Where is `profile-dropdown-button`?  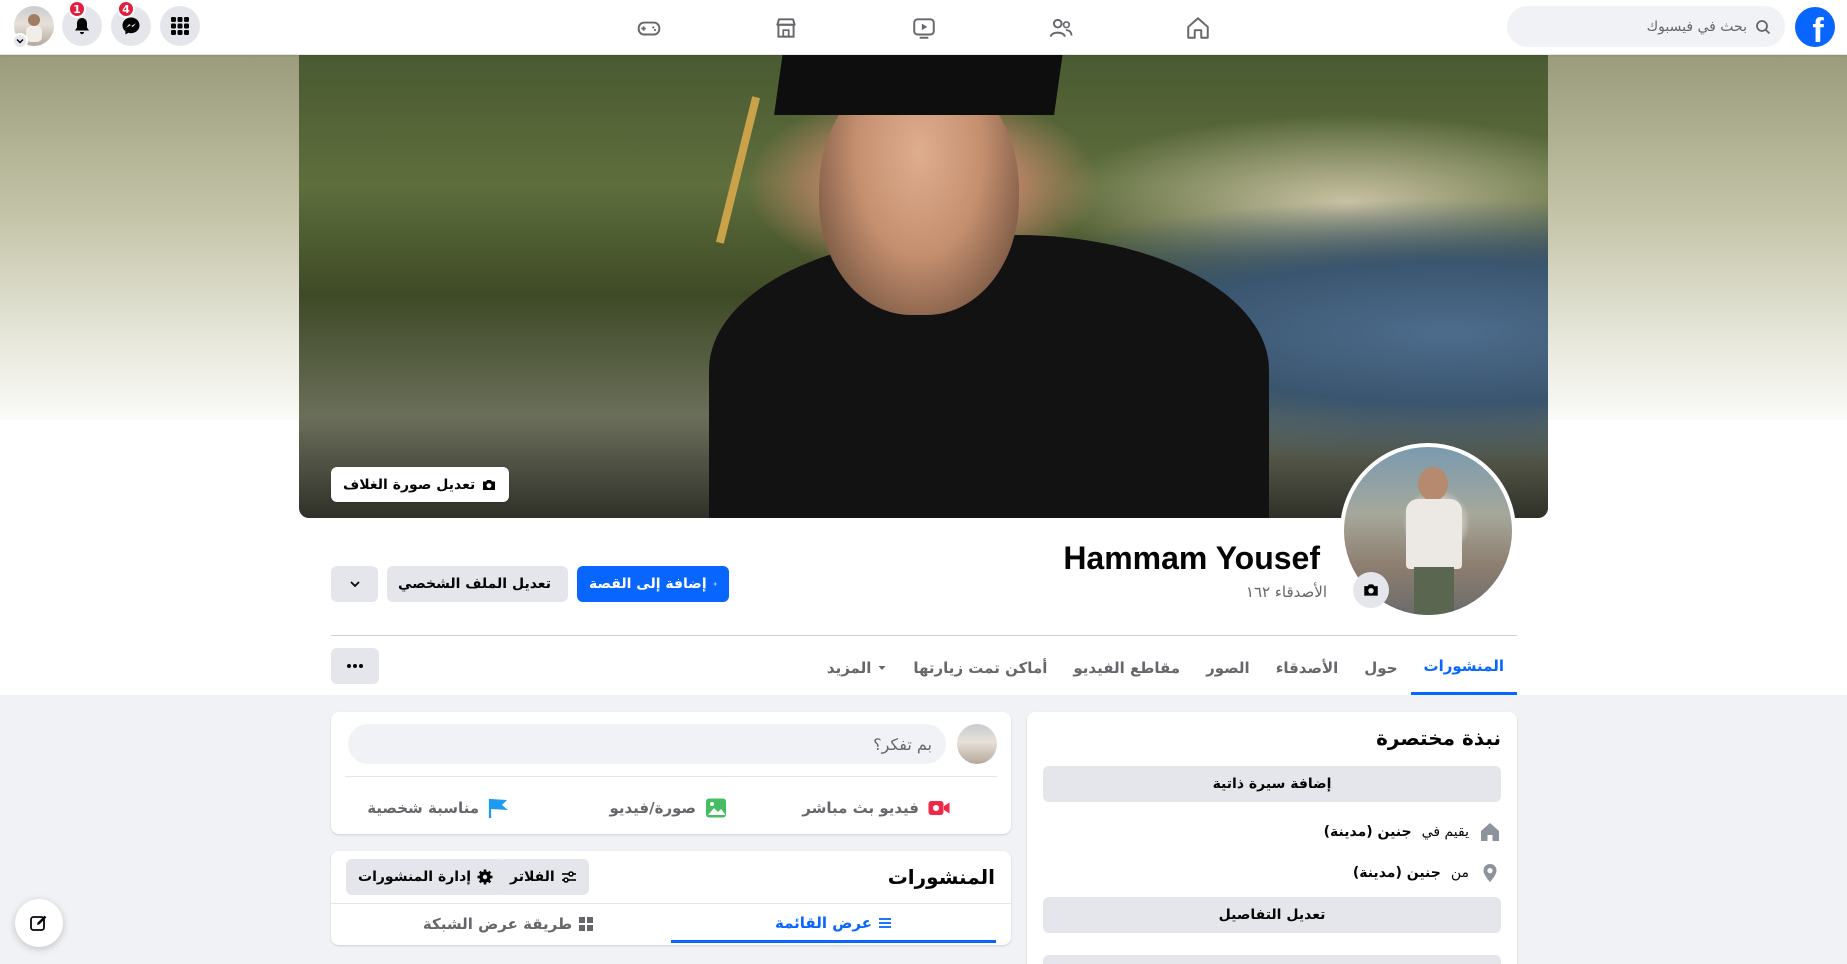
profile-dropdown-button is located at coordinates (354, 584).